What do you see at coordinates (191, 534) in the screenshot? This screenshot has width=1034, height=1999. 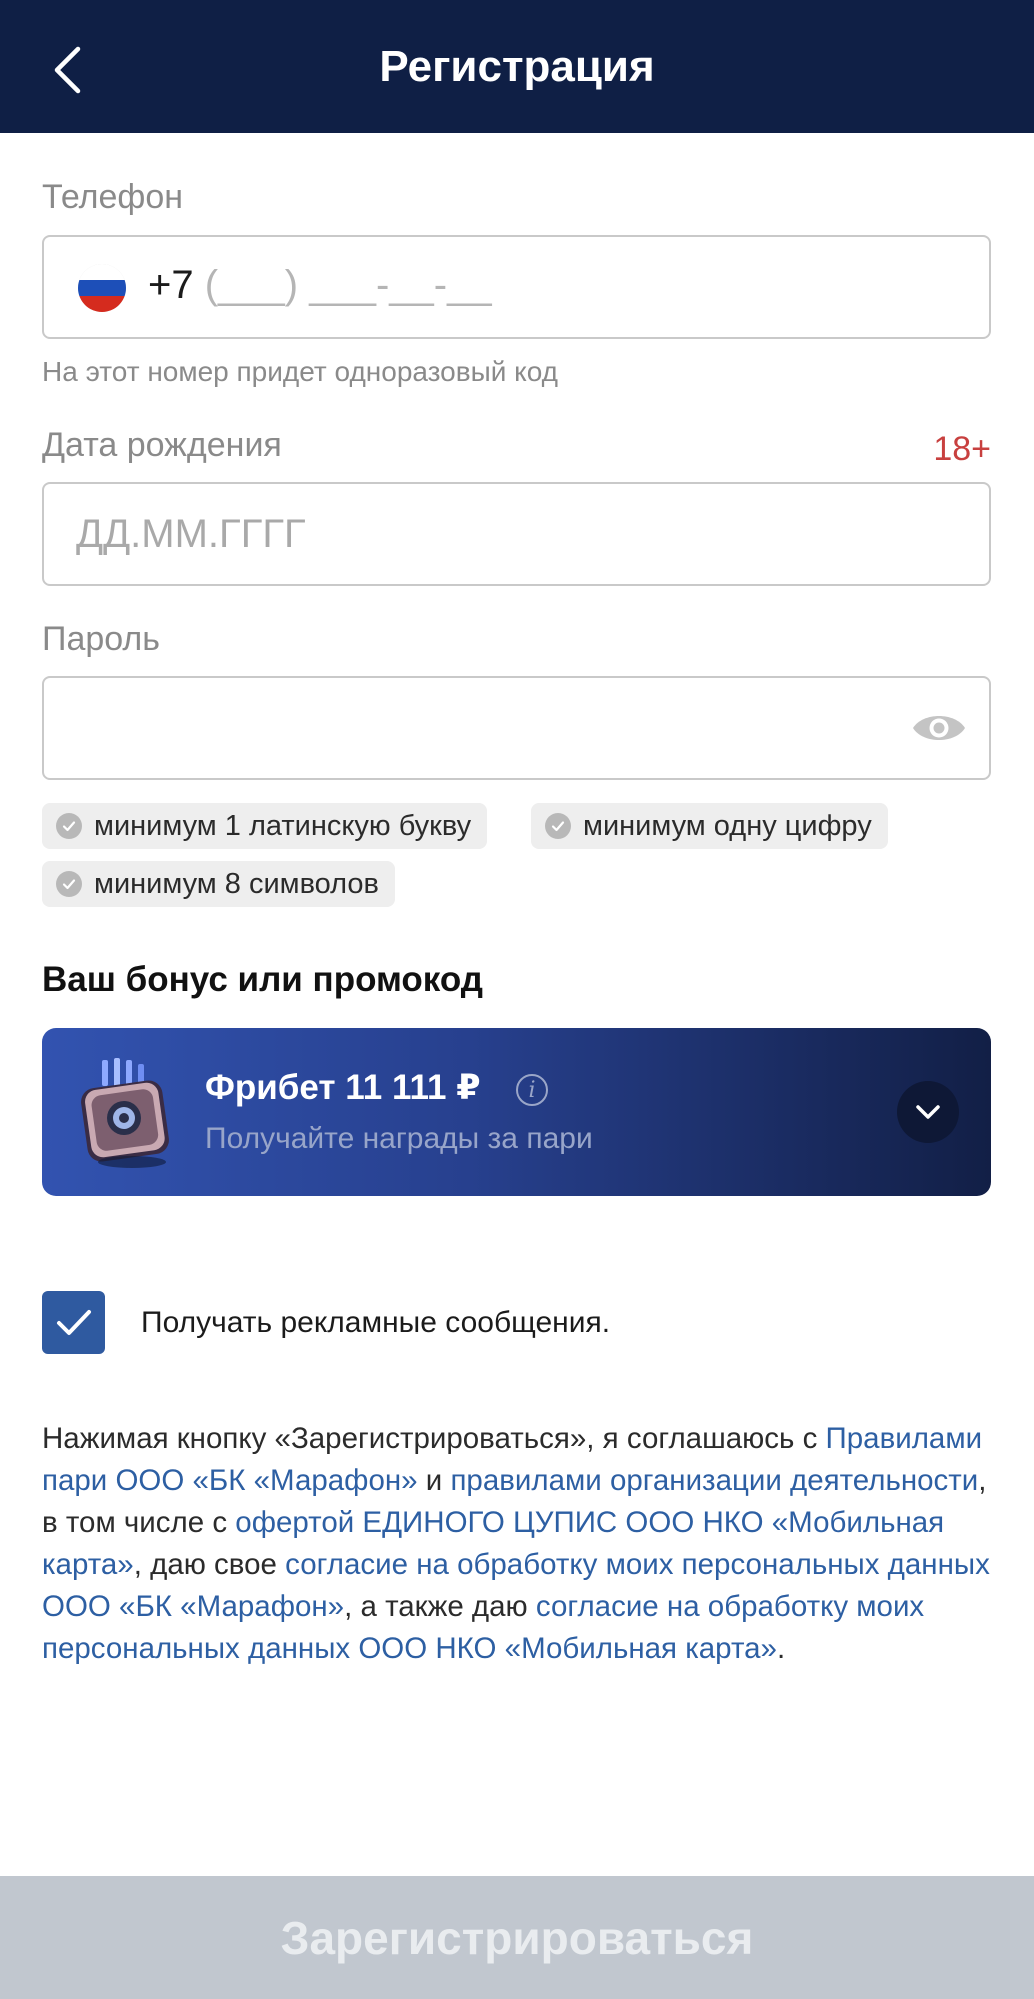 I see `birthdate-placeholder: ДД.ММ.ГГГГ` at bounding box center [191, 534].